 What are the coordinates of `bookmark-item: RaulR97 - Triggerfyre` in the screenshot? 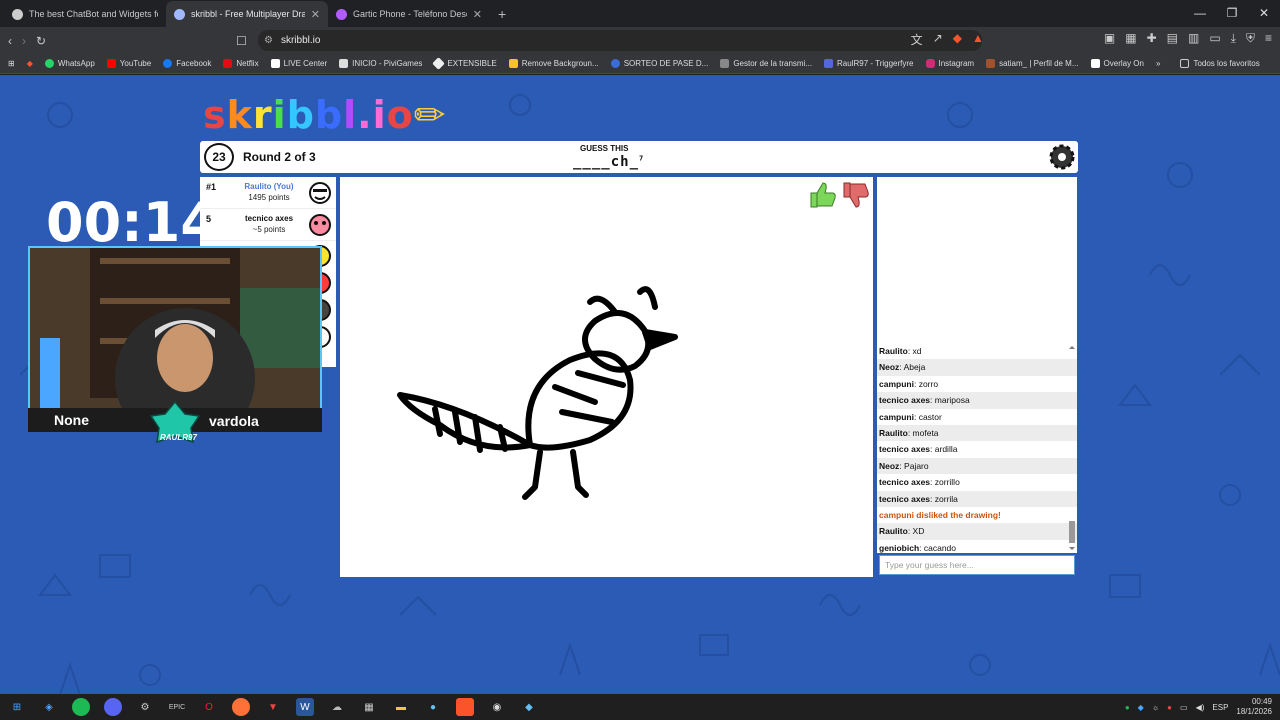 It's located at (869, 63).